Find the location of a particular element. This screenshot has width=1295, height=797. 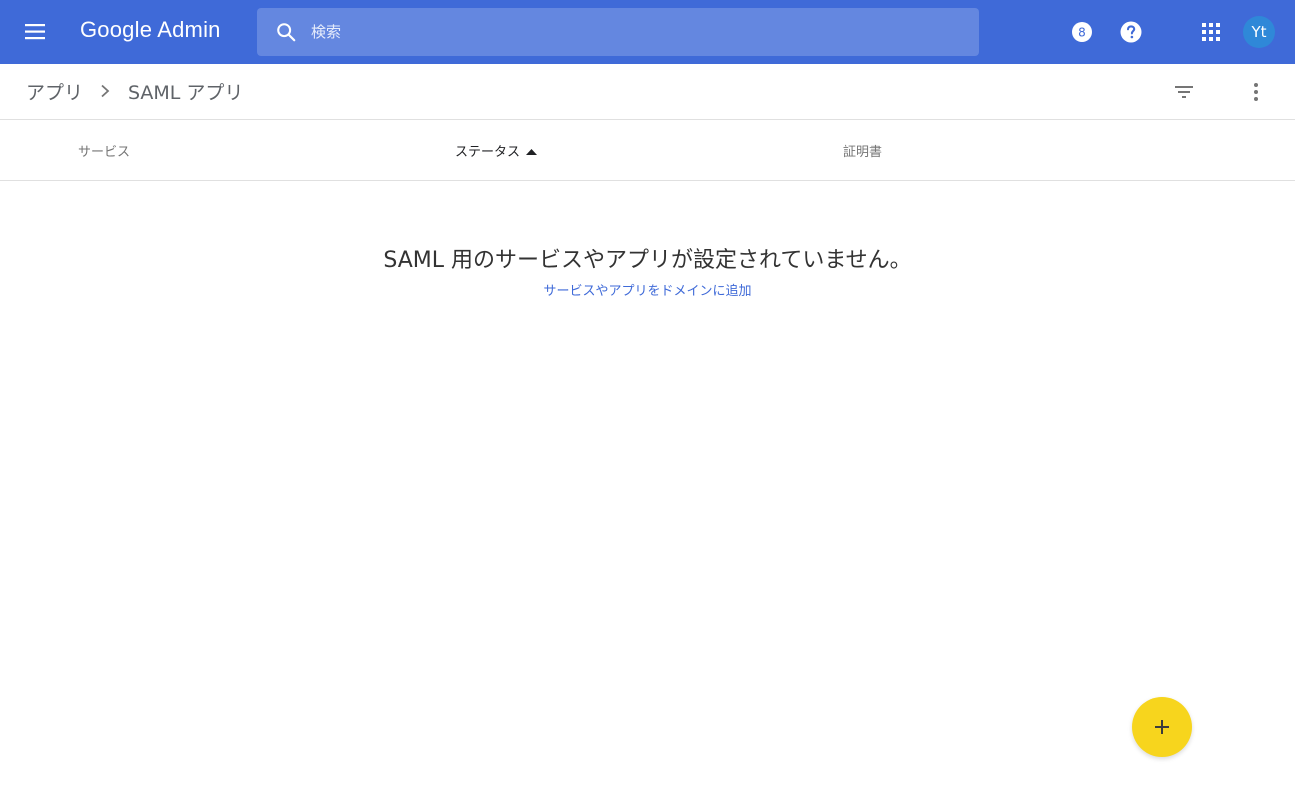

column-header-service: サービス is located at coordinates (104, 150).